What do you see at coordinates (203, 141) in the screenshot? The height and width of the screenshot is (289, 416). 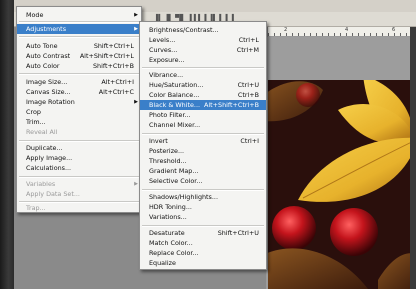 I see `menu-item-invert: Invert Ctrl+I` at bounding box center [203, 141].